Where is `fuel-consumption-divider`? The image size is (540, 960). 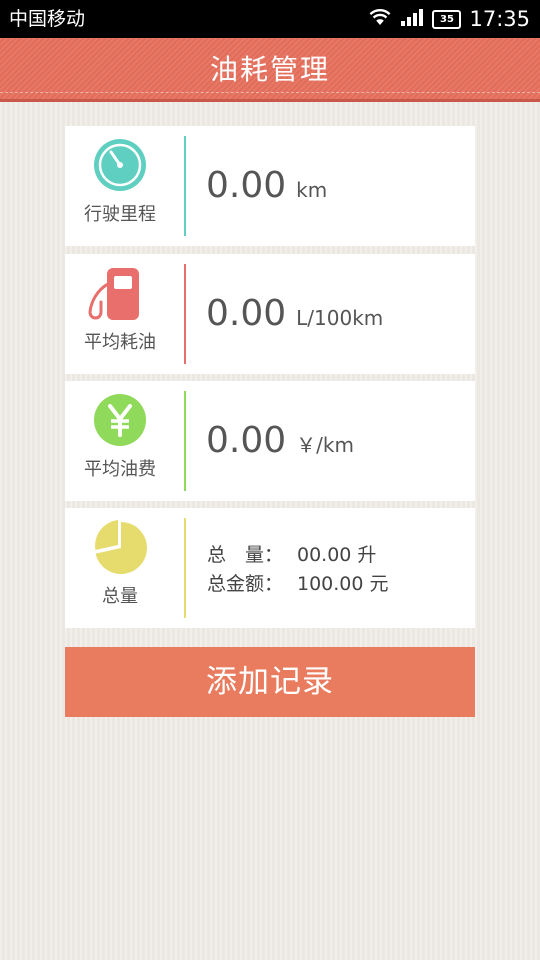
fuel-consumption-divider is located at coordinates (185, 314).